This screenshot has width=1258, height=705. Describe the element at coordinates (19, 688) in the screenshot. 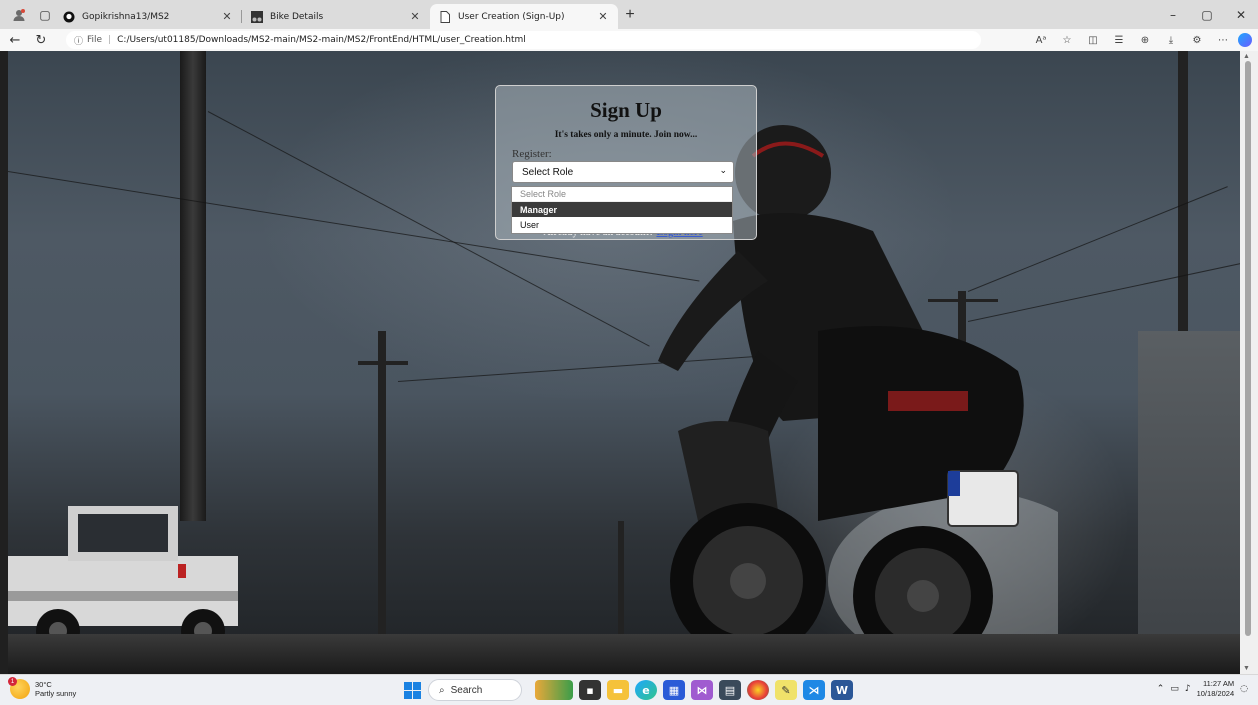

I see `sun-icon: 1` at that location.